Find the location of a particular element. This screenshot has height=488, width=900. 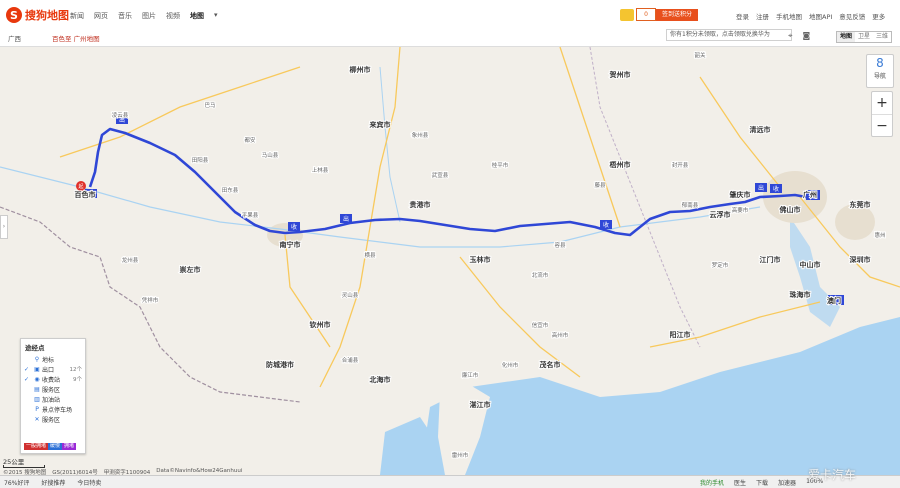

panel-row-label: 景点停车场 is located at coordinates (57, 410).